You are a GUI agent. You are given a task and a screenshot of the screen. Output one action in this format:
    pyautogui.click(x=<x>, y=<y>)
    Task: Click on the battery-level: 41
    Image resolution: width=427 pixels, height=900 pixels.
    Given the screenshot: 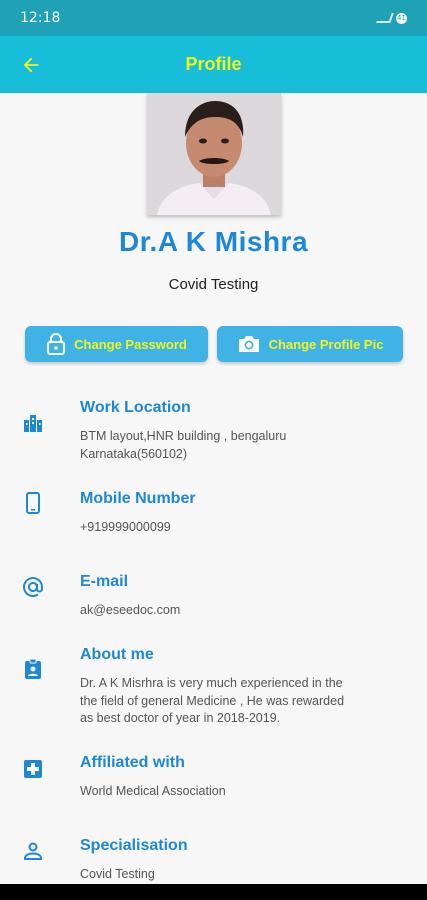 What is the action you would take?
    pyautogui.click(x=401, y=18)
    